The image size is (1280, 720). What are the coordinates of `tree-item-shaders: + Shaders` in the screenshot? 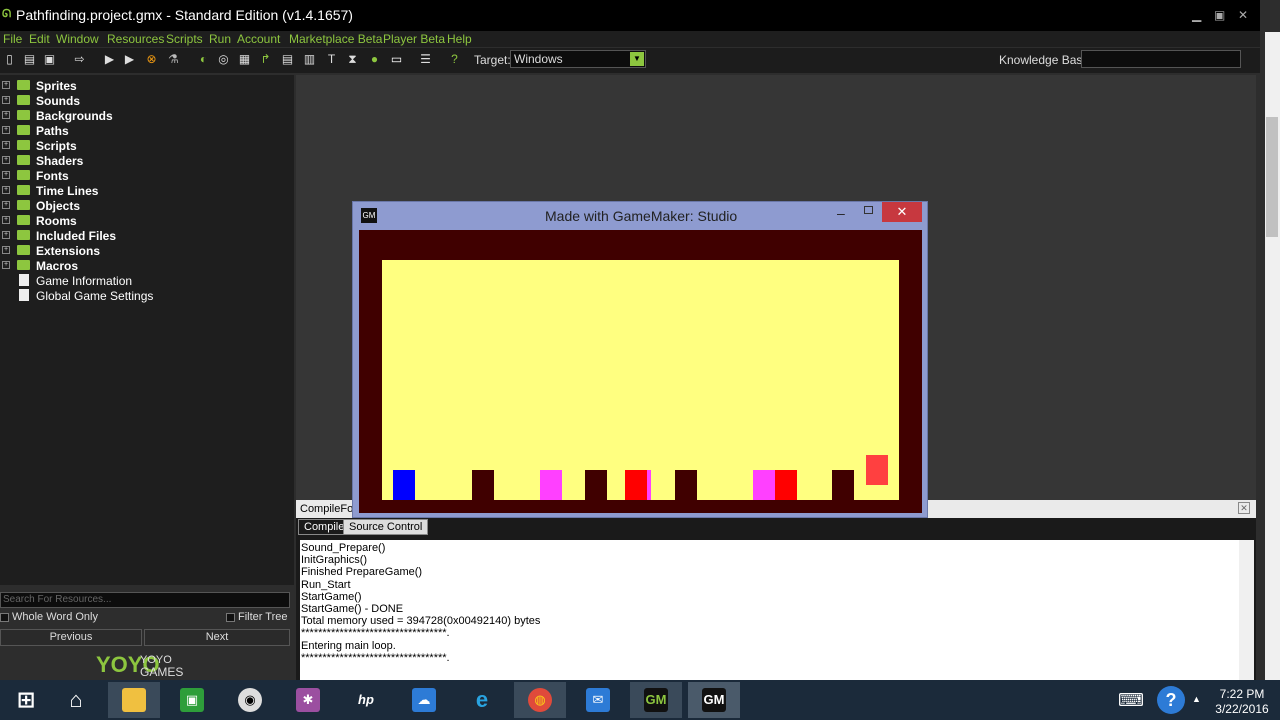 It's located at (145, 160).